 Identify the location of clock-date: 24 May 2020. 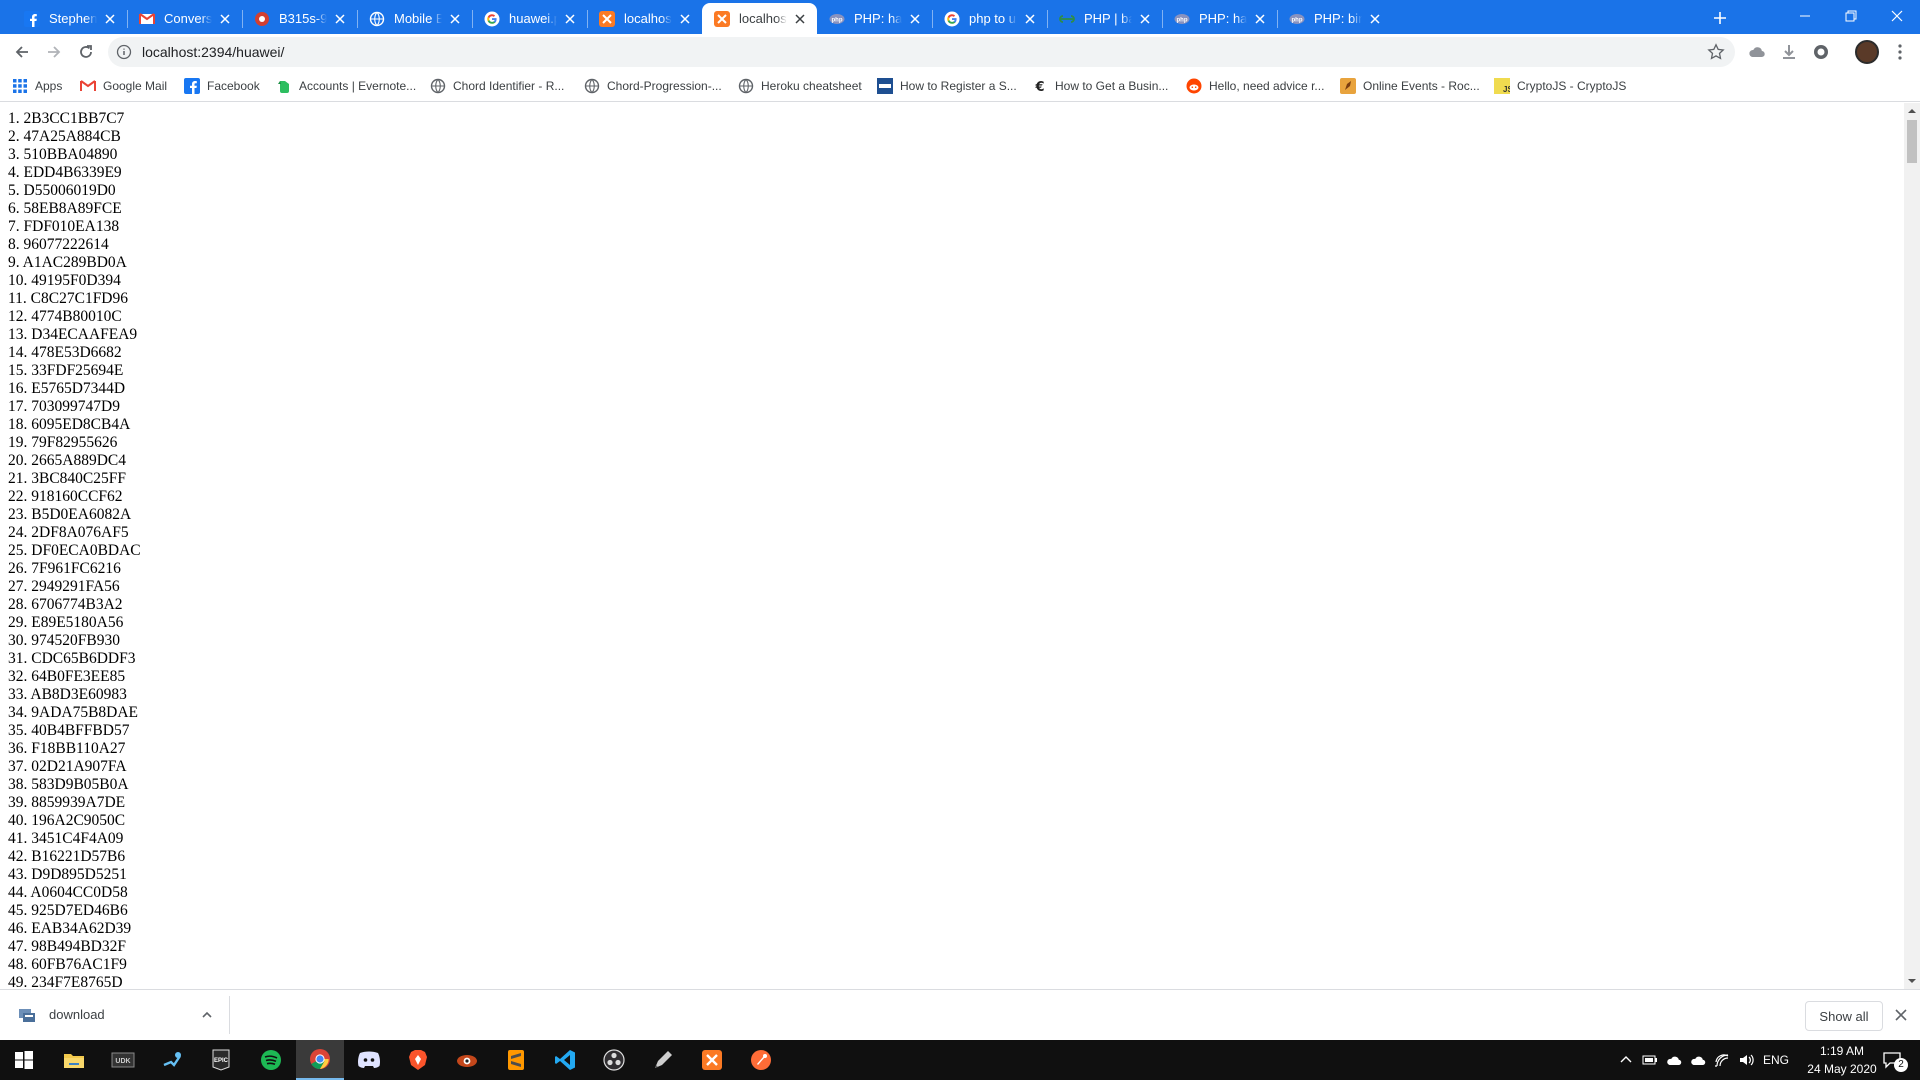
(1842, 1069).